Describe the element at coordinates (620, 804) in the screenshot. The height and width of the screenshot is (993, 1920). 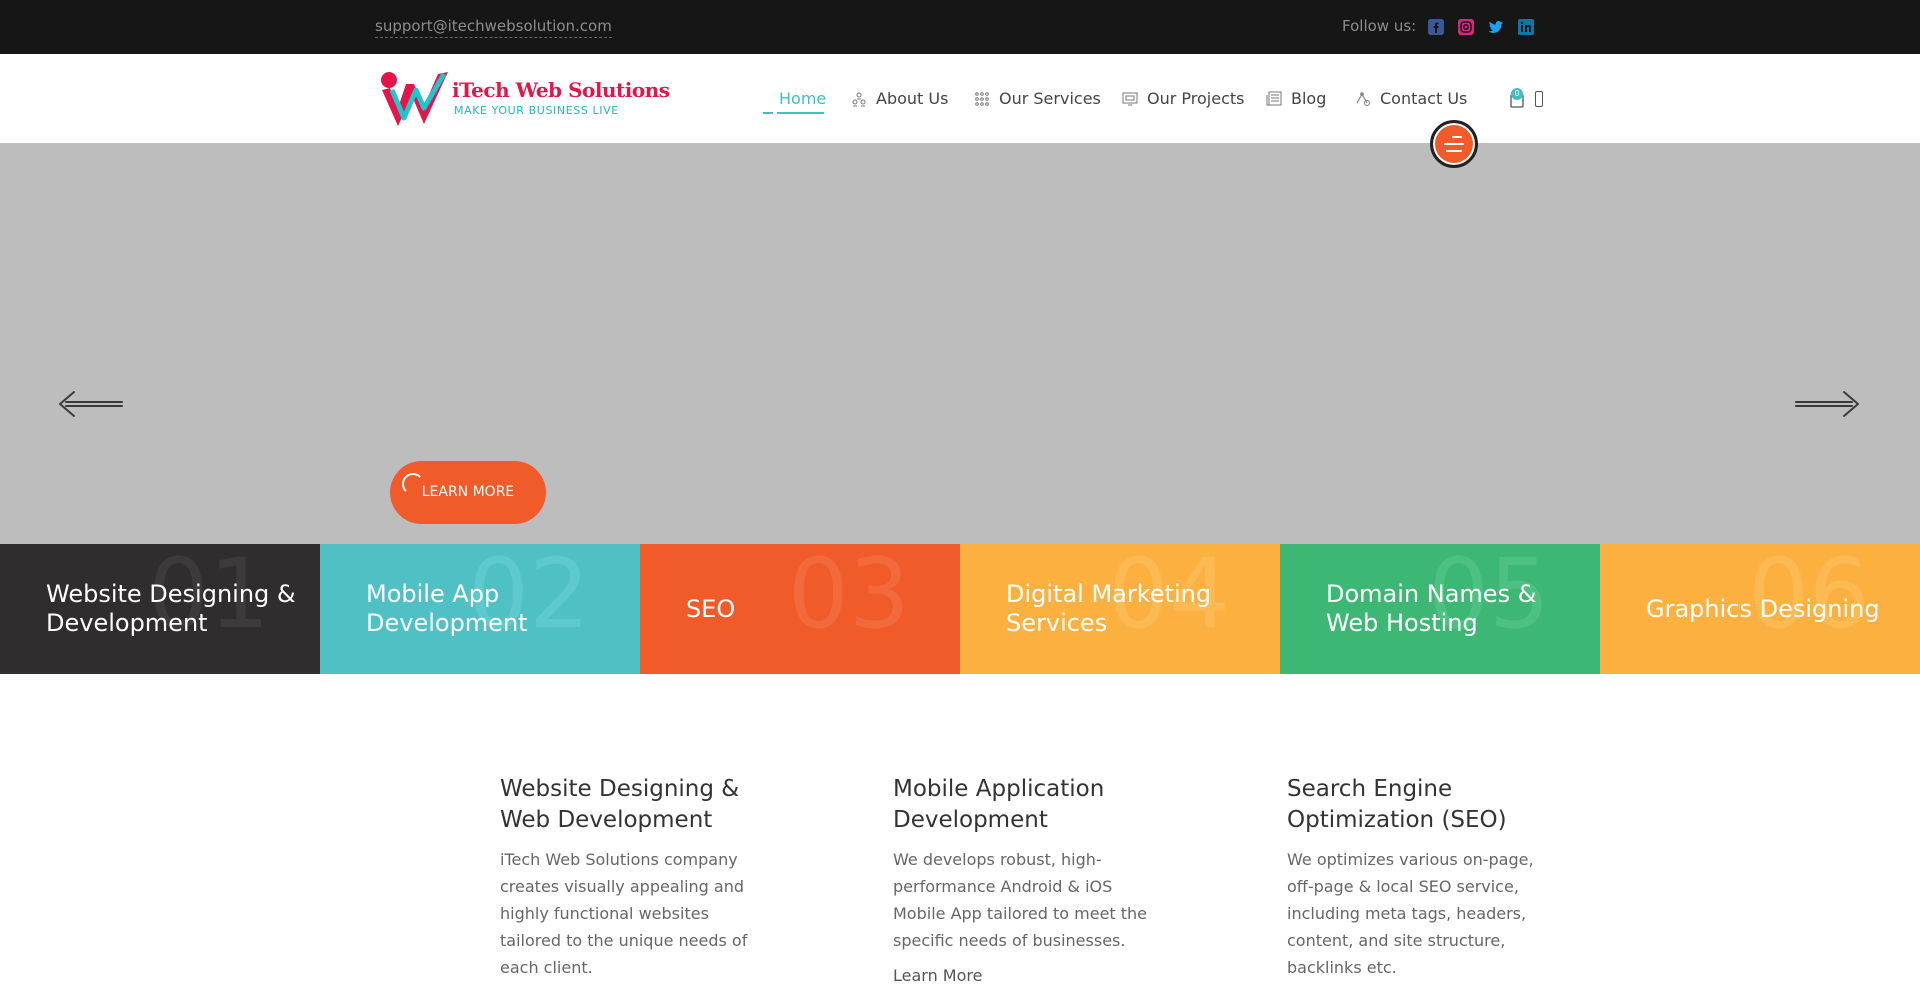
I see `service-column-title: Website Designing & Web Development` at that location.